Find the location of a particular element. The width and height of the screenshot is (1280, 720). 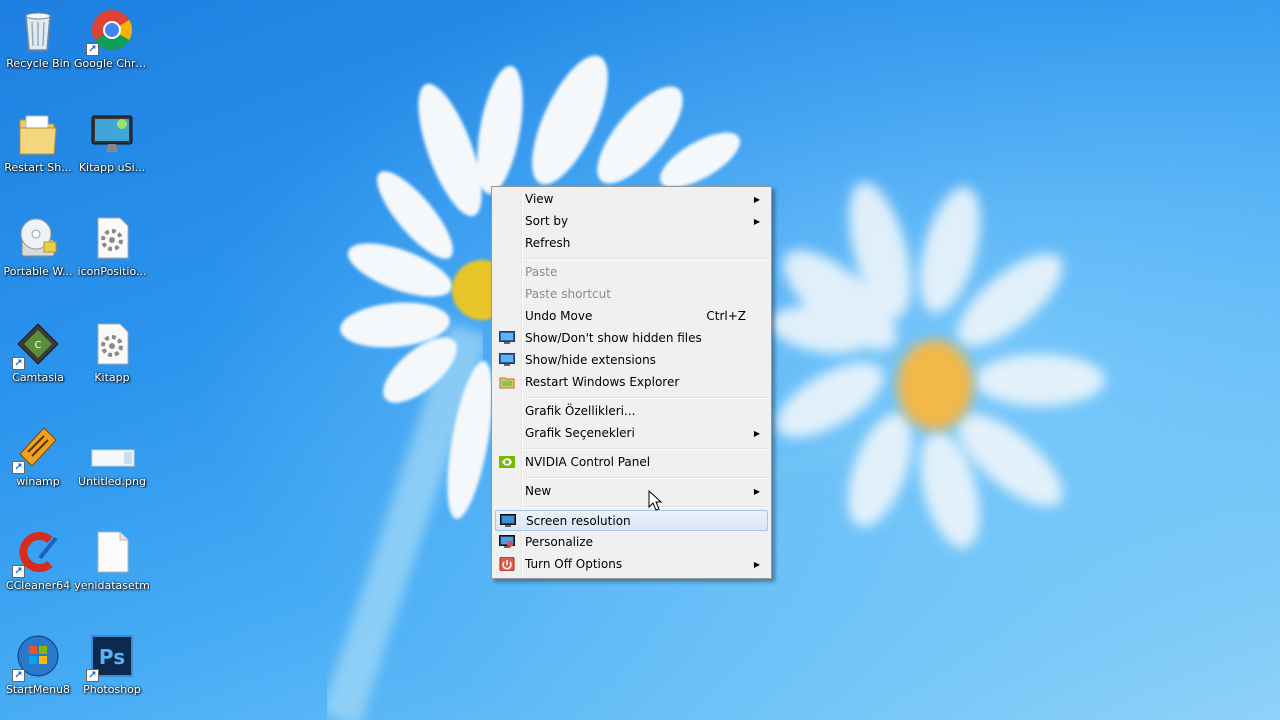

photoshop-icon: Ps ↗ is located at coordinates (111, 657).